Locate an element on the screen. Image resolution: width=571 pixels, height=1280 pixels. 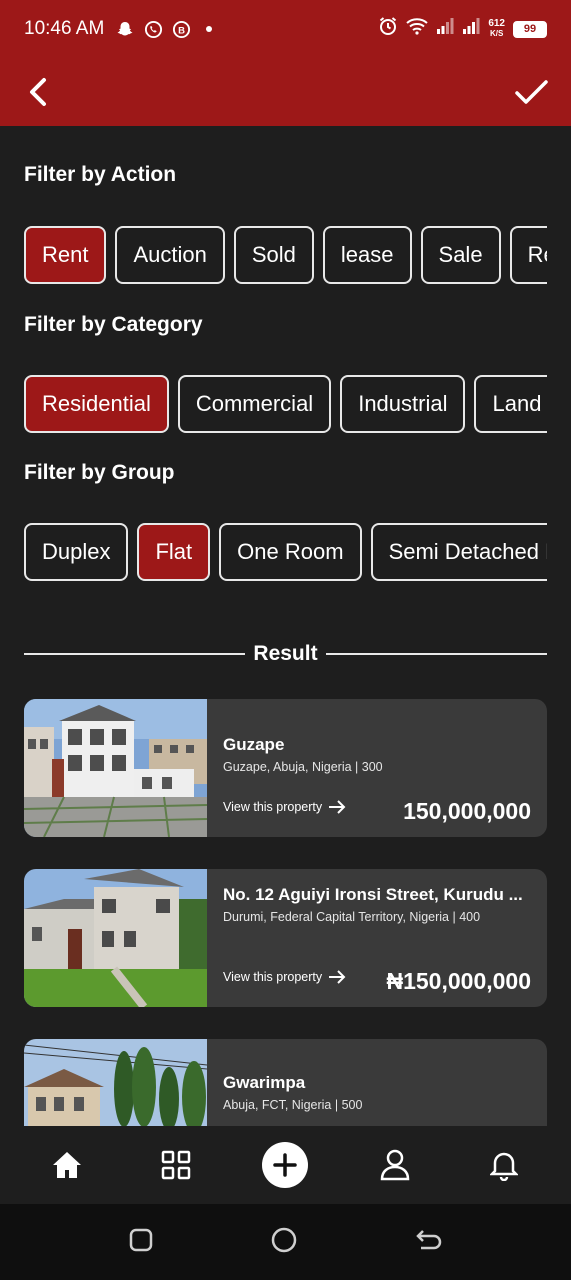
category-chip-row: Residential Commercial Industrial Land is located at coordinates (285, 405).